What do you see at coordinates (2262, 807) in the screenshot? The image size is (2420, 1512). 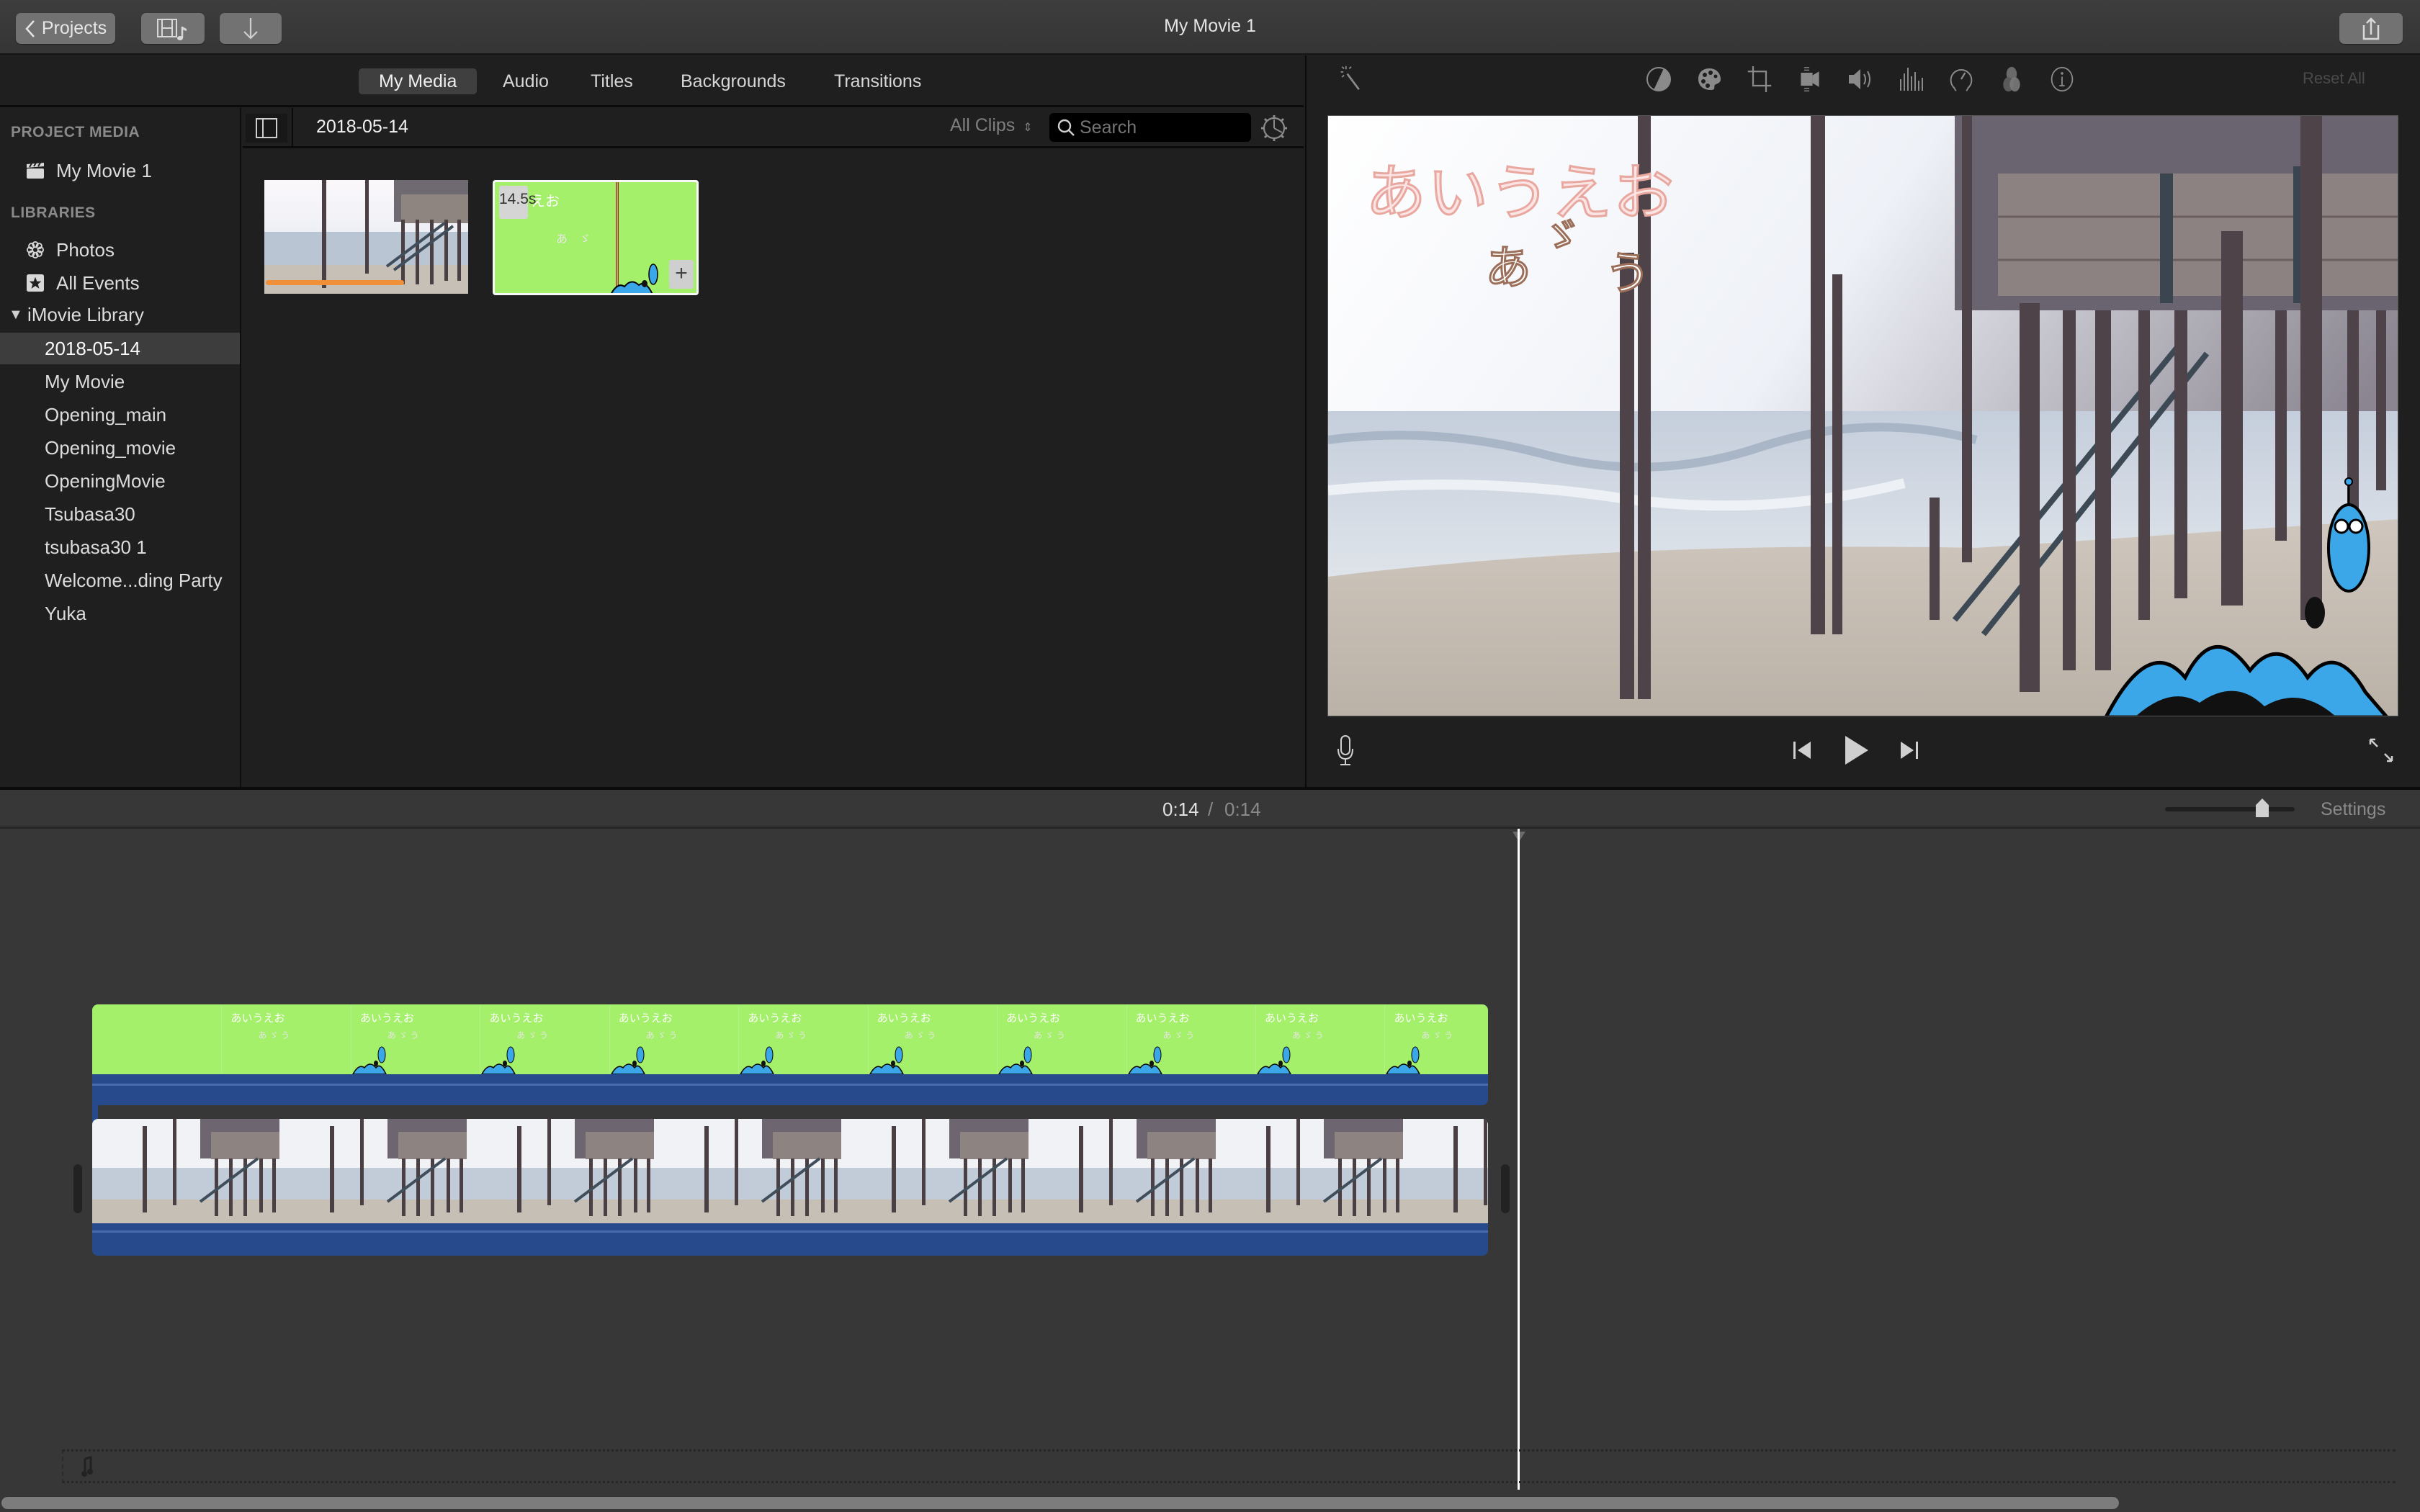 I see `slider-thumb` at bounding box center [2262, 807].